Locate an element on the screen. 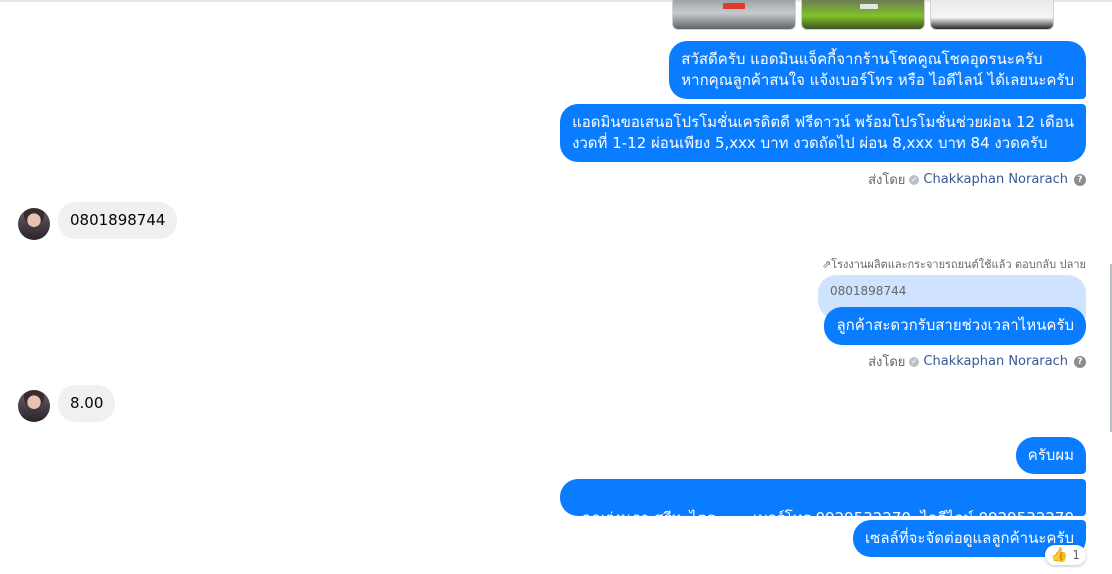 This screenshot has width=1112, height=574. reply-arrow-icon: ⇗ is located at coordinates (826, 264).